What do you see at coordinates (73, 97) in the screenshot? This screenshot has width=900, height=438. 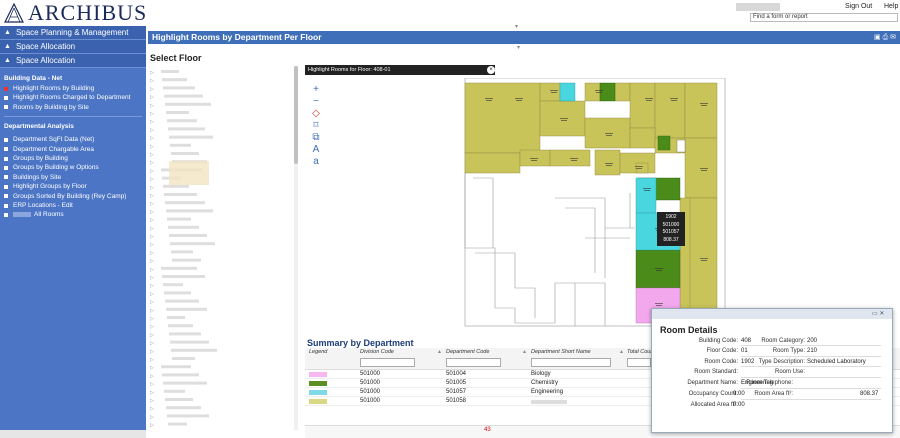 I see `nav-item: Highlight Rooms Charged to Department` at bounding box center [73, 97].